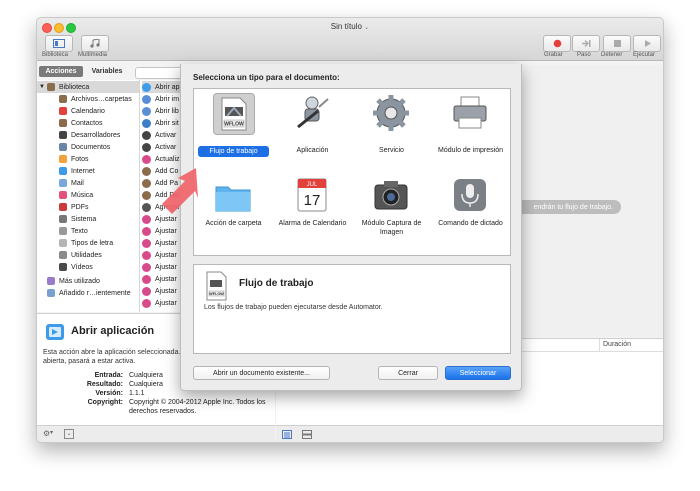  What do you see at coordinates (557, 43) in the screenshot?
I see `record-button` at bounding box center [557, 43].